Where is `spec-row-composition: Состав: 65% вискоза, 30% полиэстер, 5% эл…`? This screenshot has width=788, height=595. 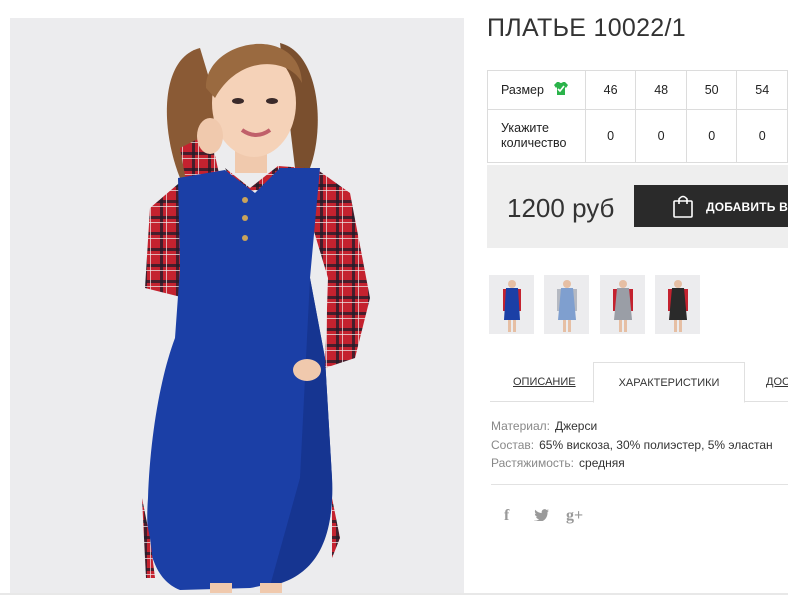 spec-row-composition: Состав: 65% вискоза, 30% полиэстер, 5% эл… is located at coordinates (632, 445).